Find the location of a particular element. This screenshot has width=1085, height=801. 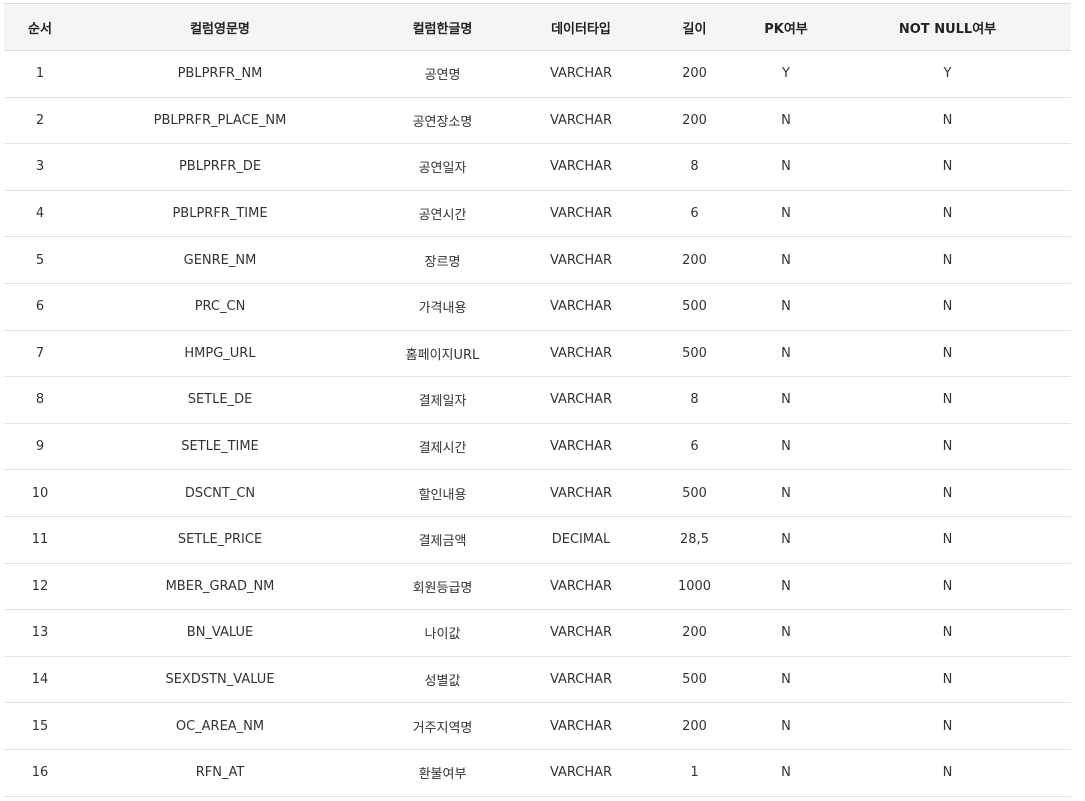

cell-column-english-name: SEXDSTN_VALUE is located at coordinates (220, 680).